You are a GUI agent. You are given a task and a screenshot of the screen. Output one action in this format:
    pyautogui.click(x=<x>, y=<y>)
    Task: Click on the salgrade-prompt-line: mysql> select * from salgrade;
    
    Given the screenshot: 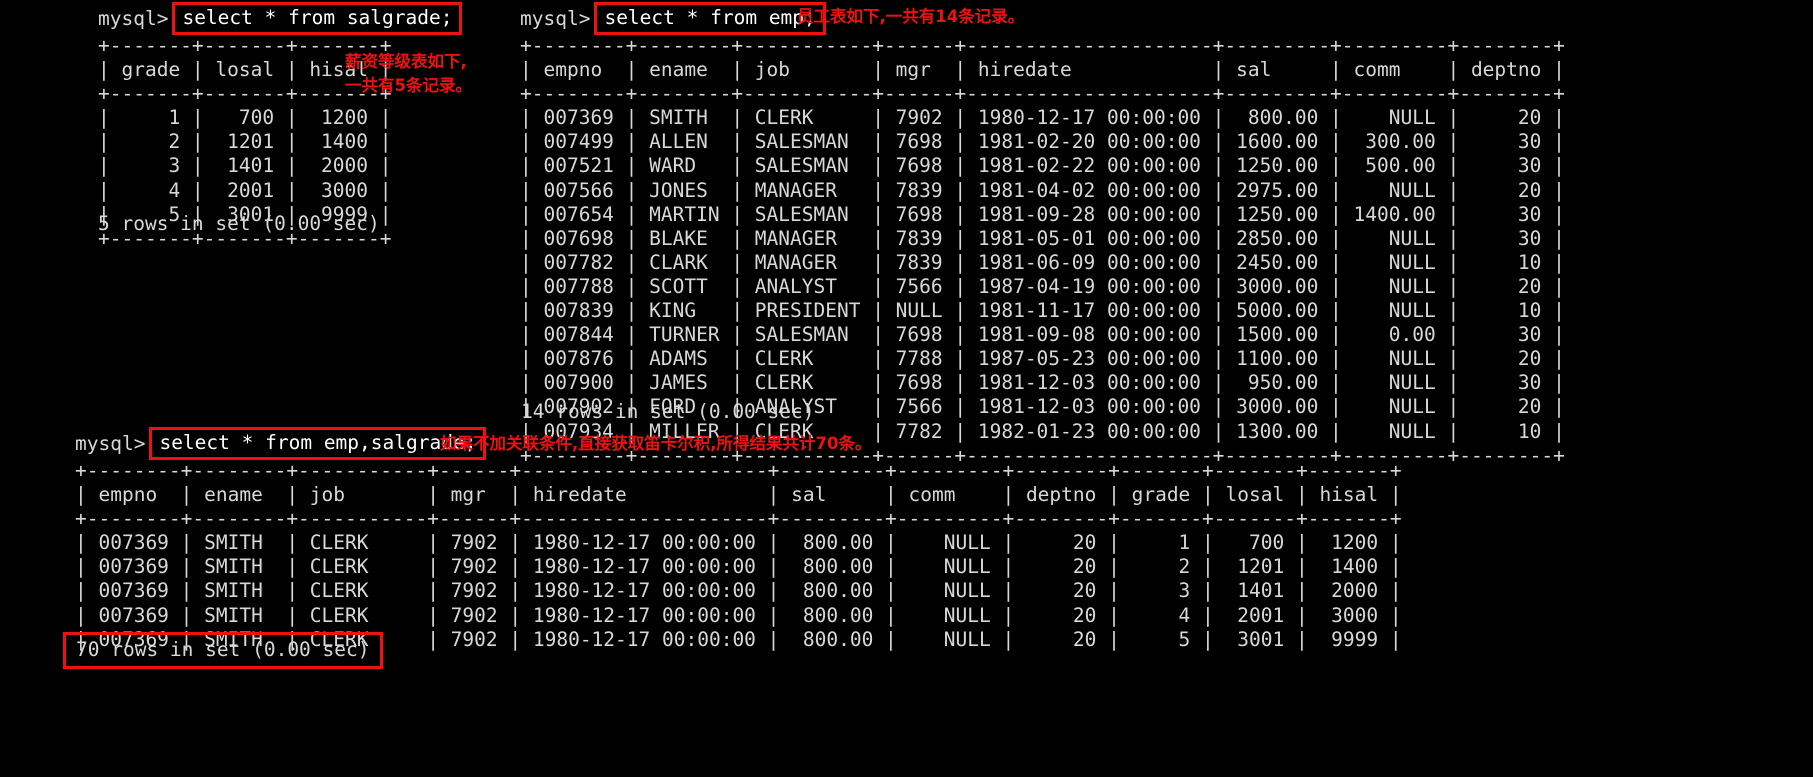 What is the action you would take?
    pyautogui.click(x=280, y=19)
    